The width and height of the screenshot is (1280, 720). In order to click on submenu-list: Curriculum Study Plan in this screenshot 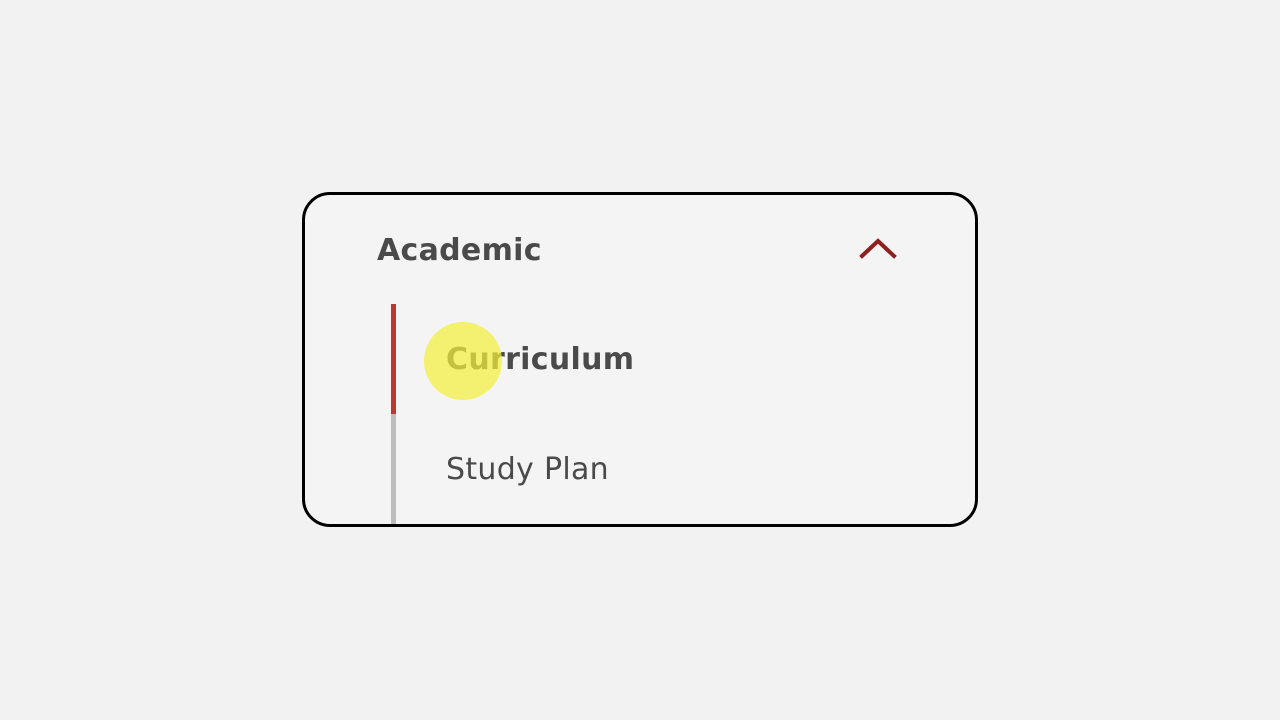, I will do `click(641, 414)`.